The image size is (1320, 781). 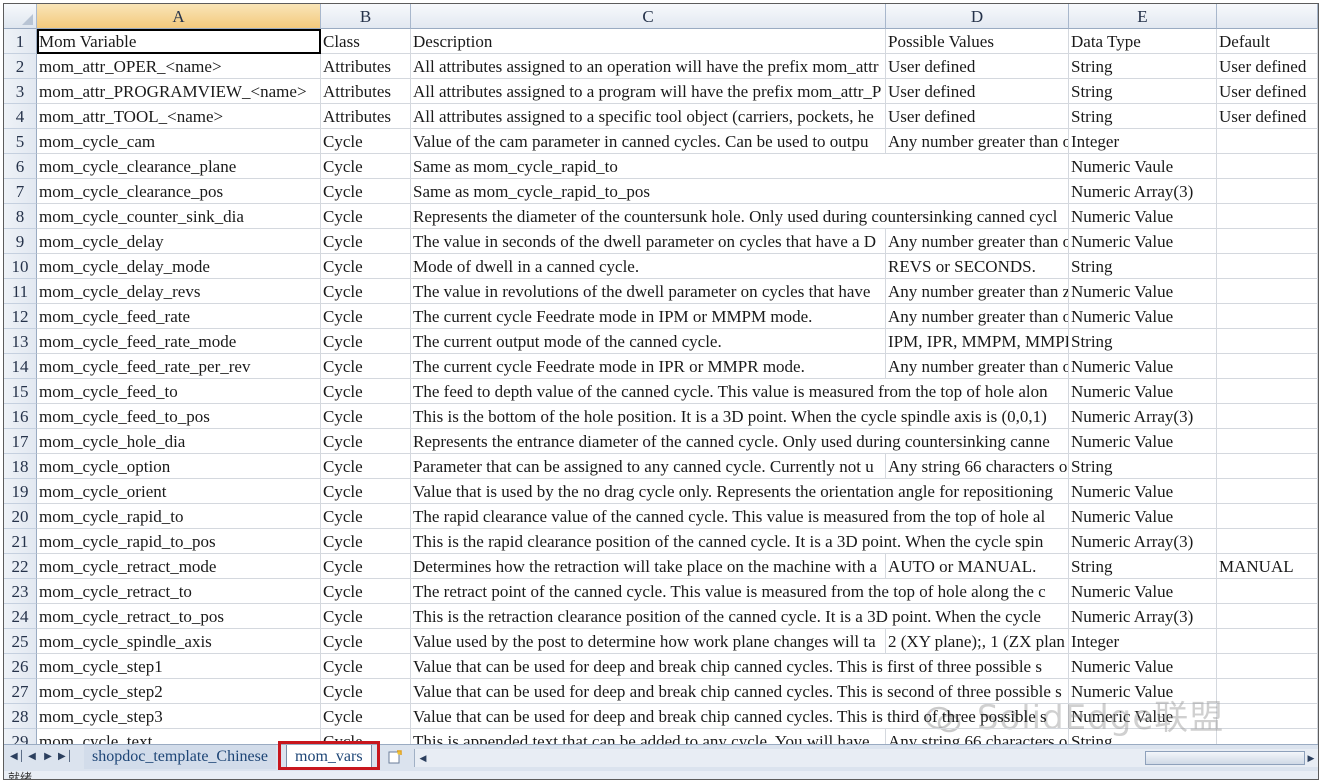 I want to click on cell-possible-values: Any number greater than z, so click(x=977, y=291).